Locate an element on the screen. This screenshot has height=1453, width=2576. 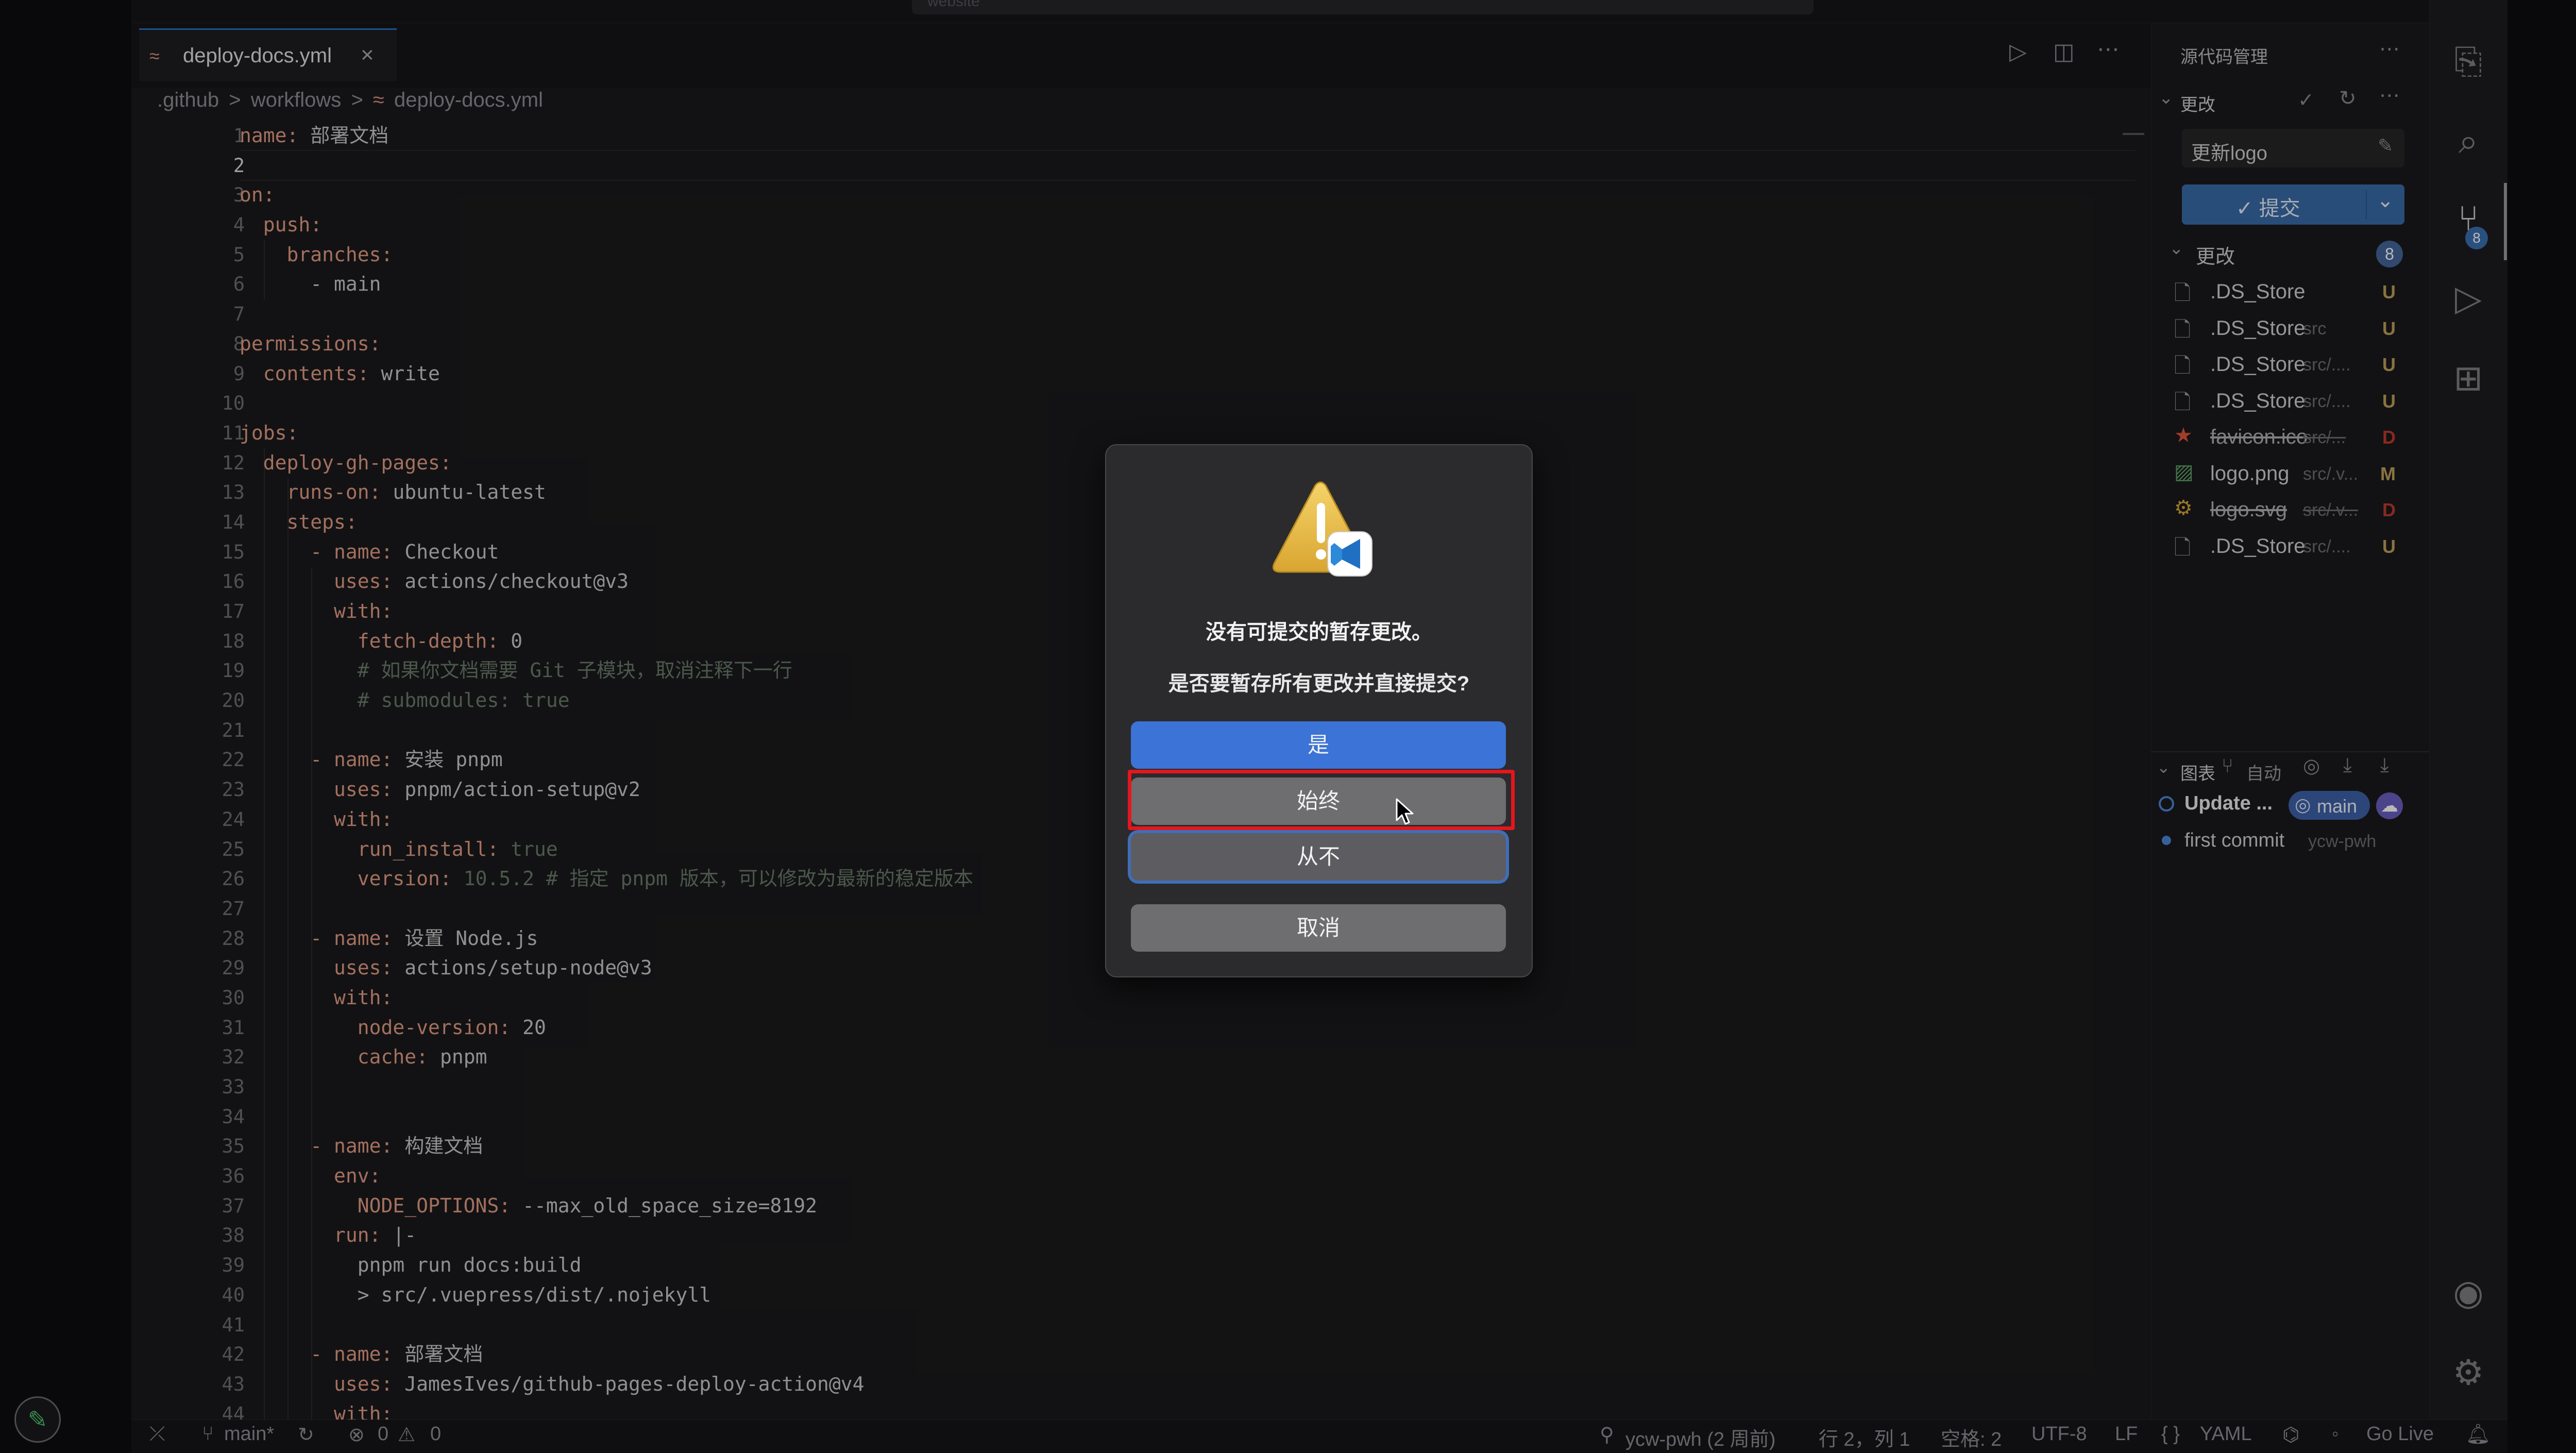
dialog-title: 没有可提交的暂存更改。 is located at coordinates (1319, 632).